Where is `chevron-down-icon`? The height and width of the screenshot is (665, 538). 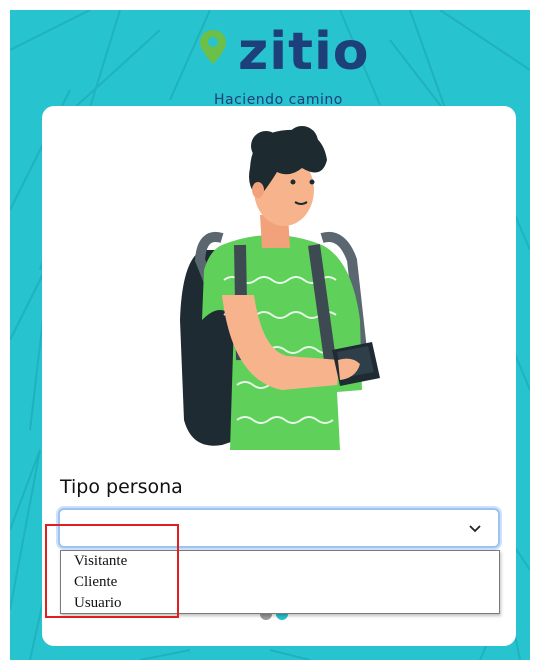 chevron-down-icon is located at coordinates (475, 529).